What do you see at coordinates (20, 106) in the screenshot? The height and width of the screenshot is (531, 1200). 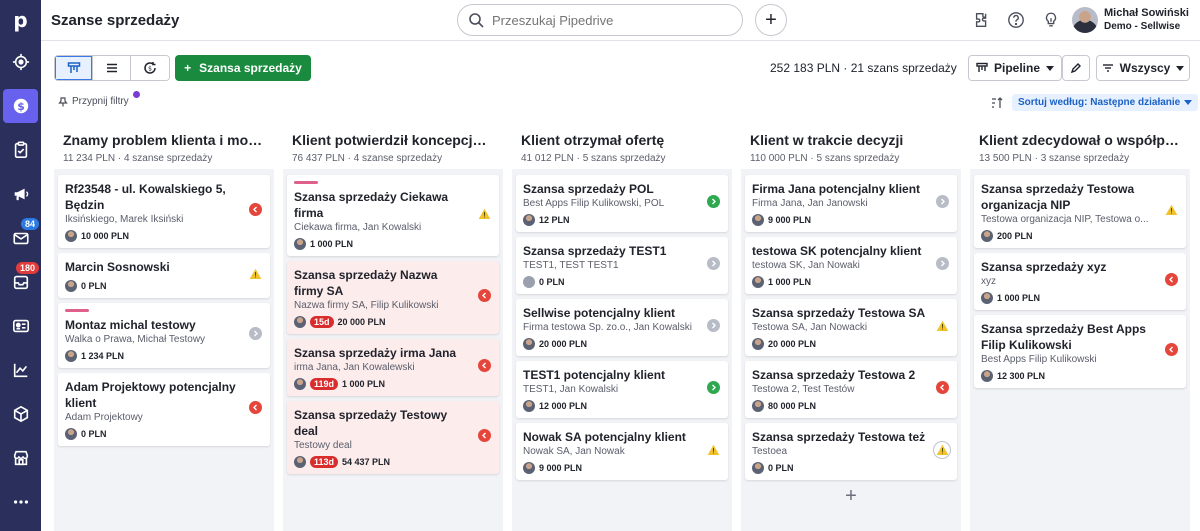 I see `sidebar-item-deals: $` at bounding box center [20, 106].